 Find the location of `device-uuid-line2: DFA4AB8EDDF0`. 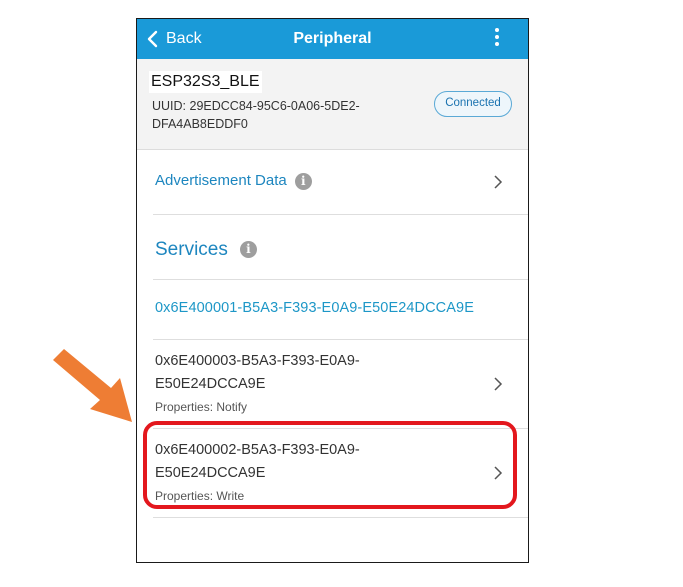

device-uuid-line2: DFA4AB8EDDF0 is located at coordinates (200, 124).